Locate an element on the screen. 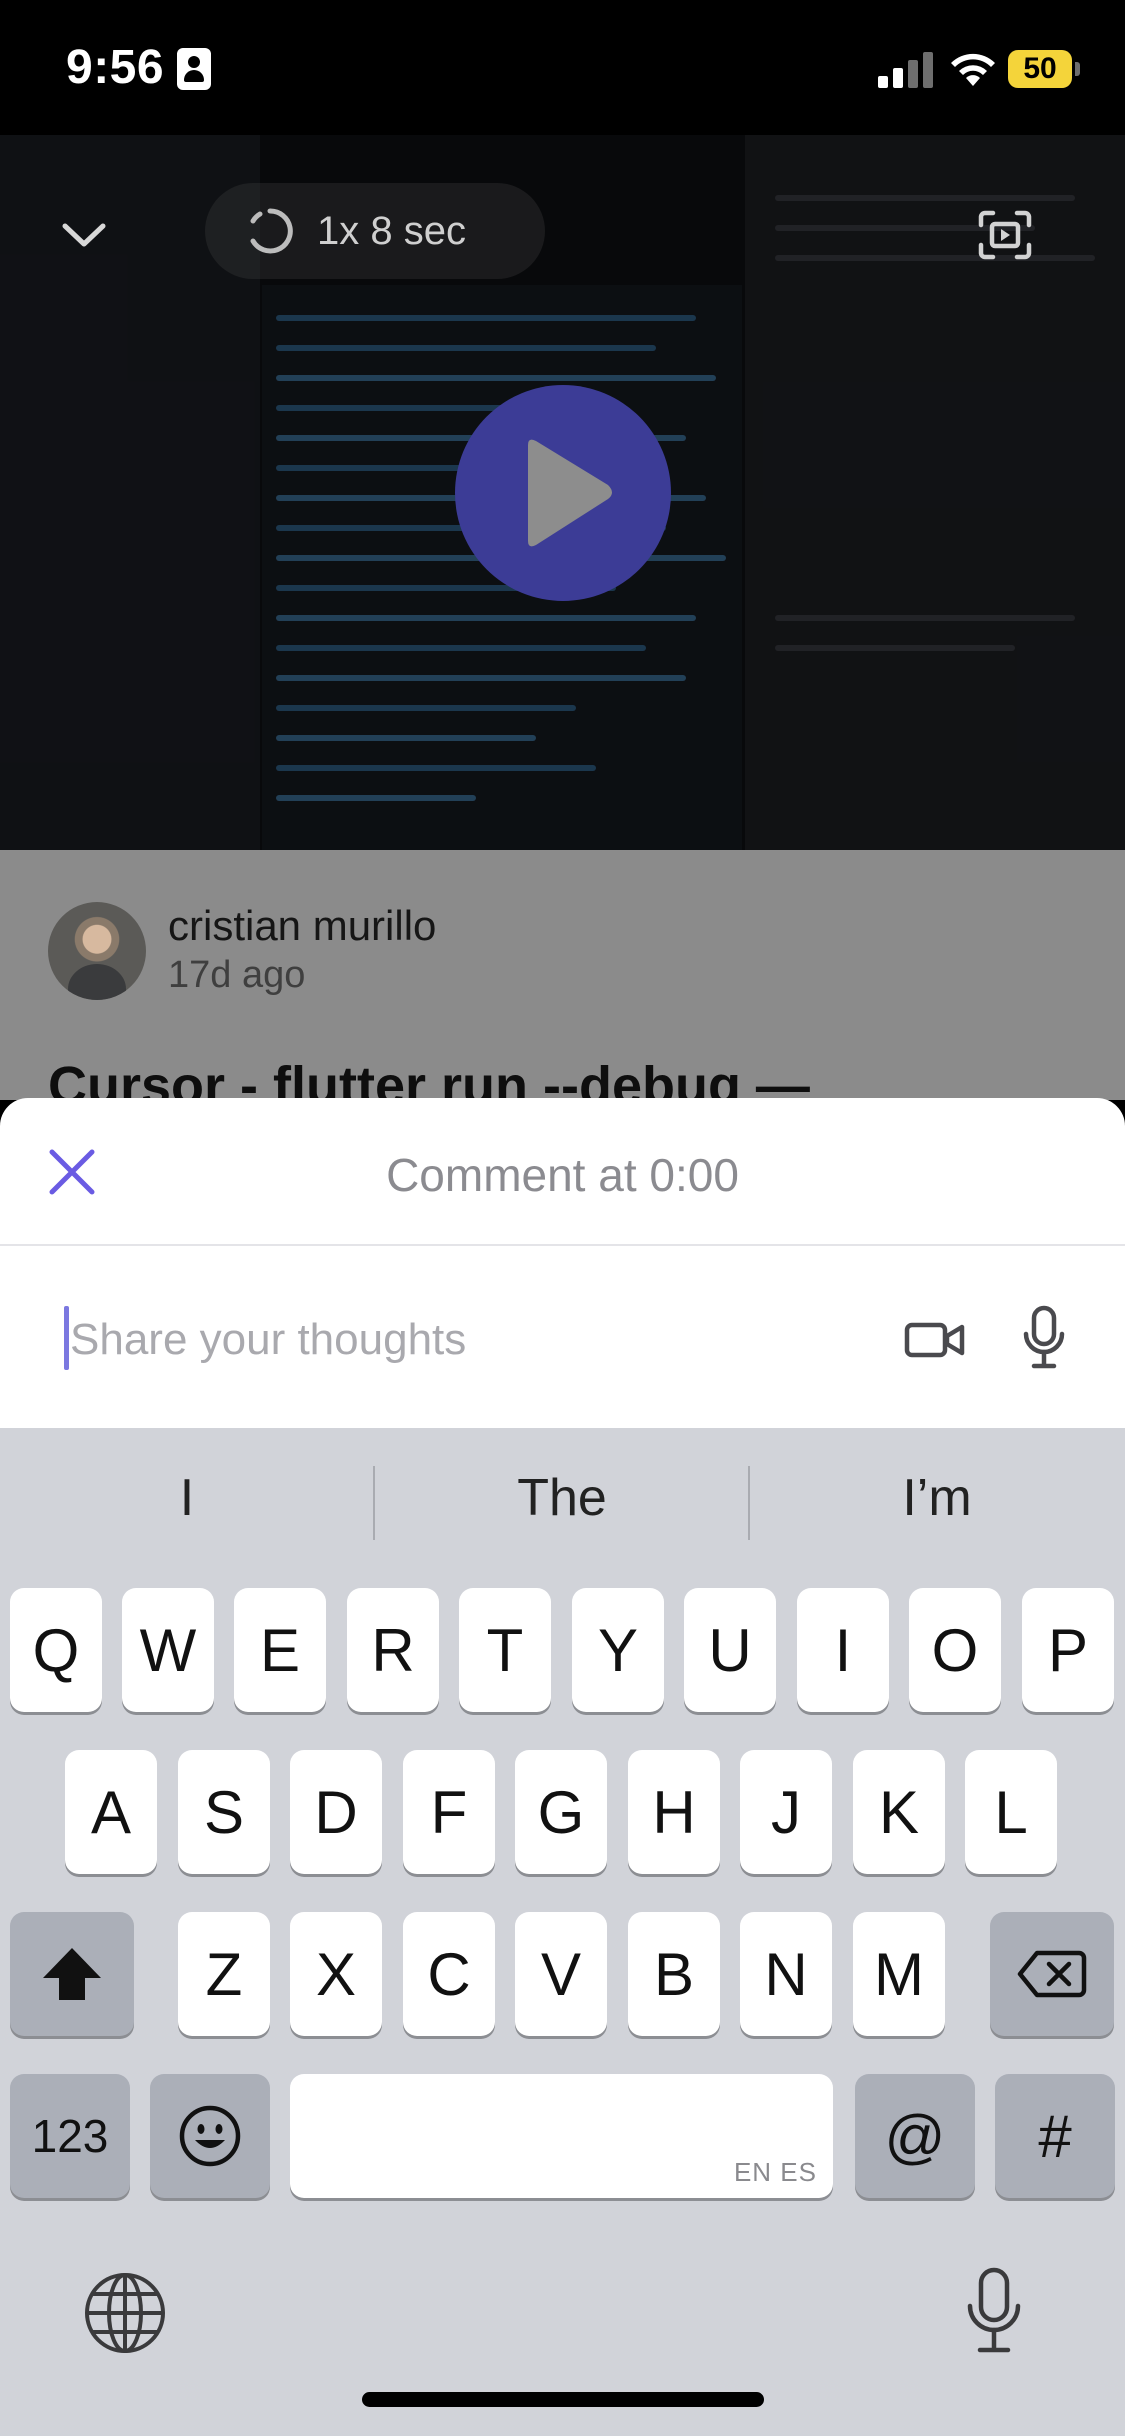 The height and width of the screenshot is (2436, 1125). key-s: S is located at coordinates (224, 1812).